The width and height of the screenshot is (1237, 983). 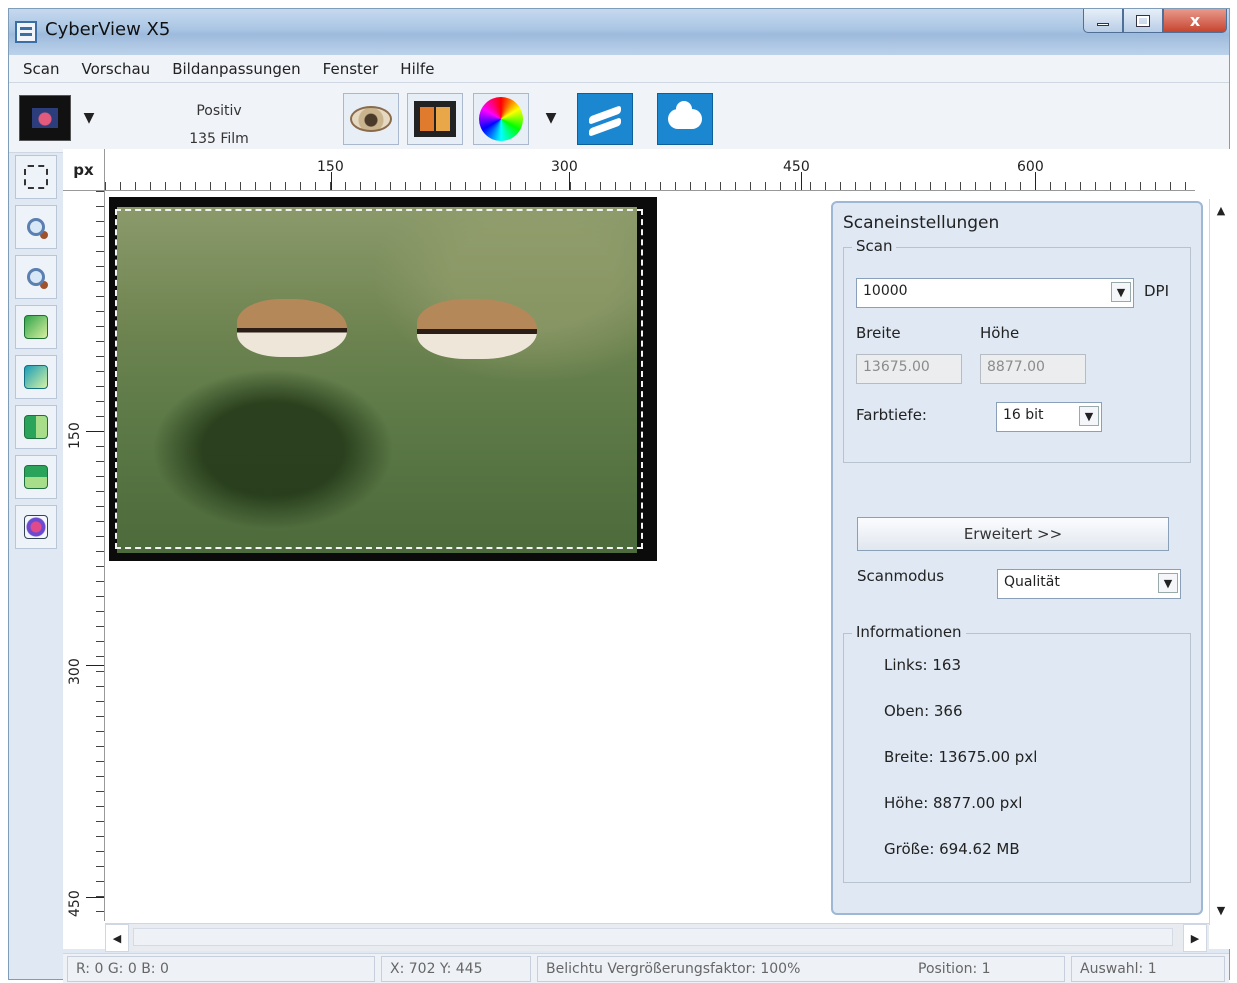 I want to click on height-label: Höhe, so click(x=1000, y=333).